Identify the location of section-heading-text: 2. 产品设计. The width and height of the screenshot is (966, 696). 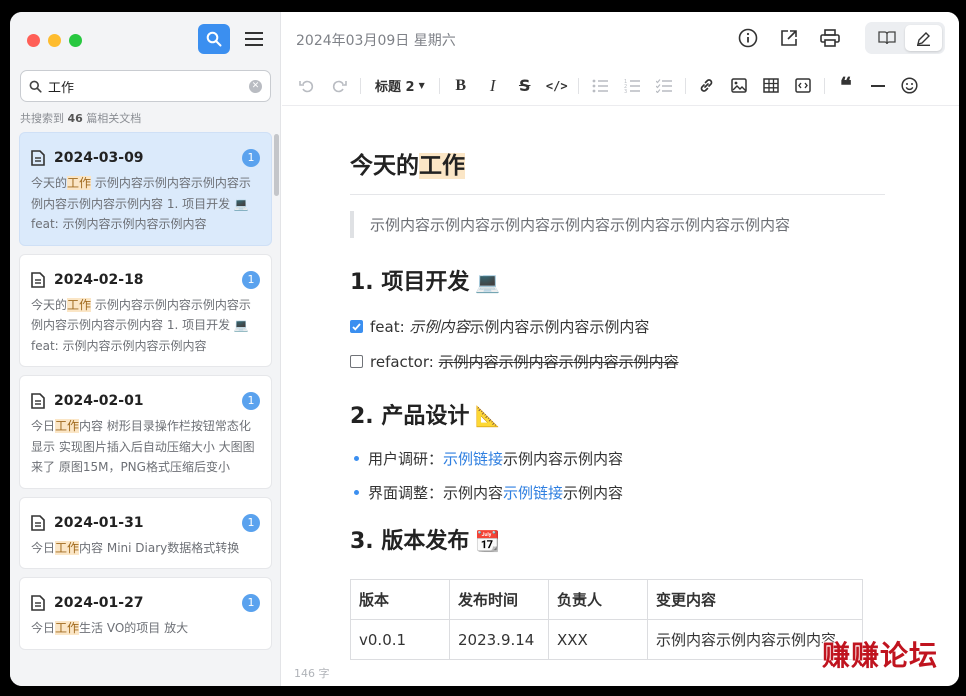
(410, 416).